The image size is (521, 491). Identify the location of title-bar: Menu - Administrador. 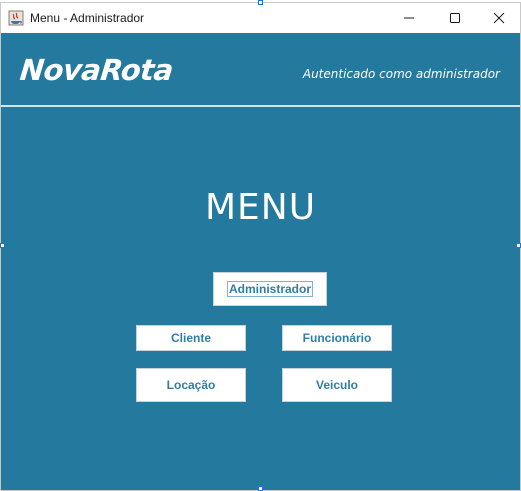
(260, 18).